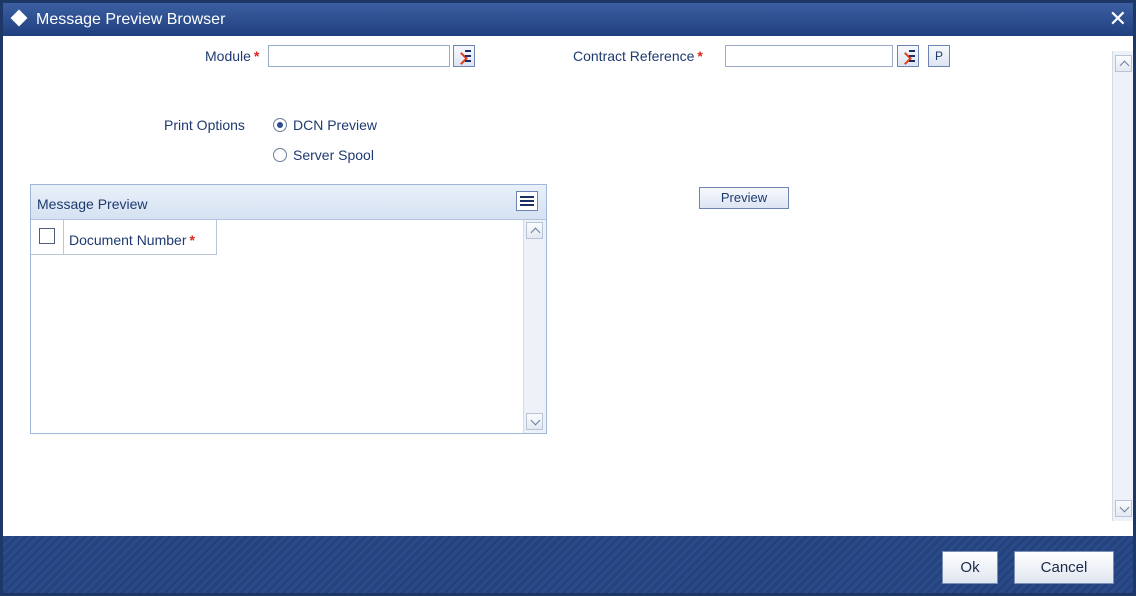 This screenshot has height=596, width=1136. I want to click on module-input, so click(359, 56).